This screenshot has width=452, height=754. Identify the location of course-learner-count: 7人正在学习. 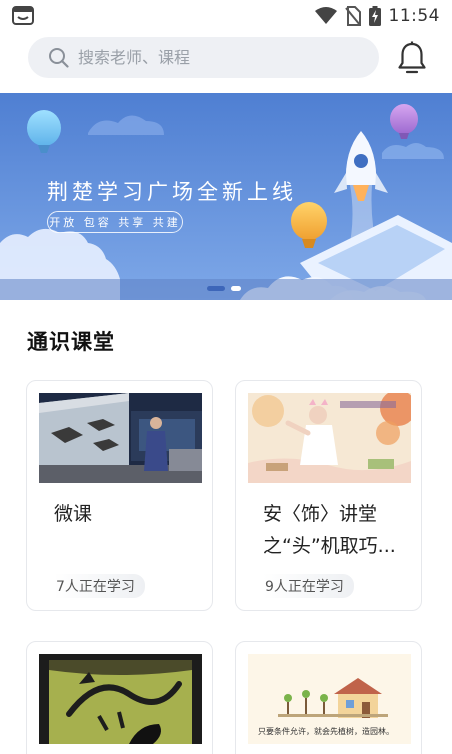
(99, 586).